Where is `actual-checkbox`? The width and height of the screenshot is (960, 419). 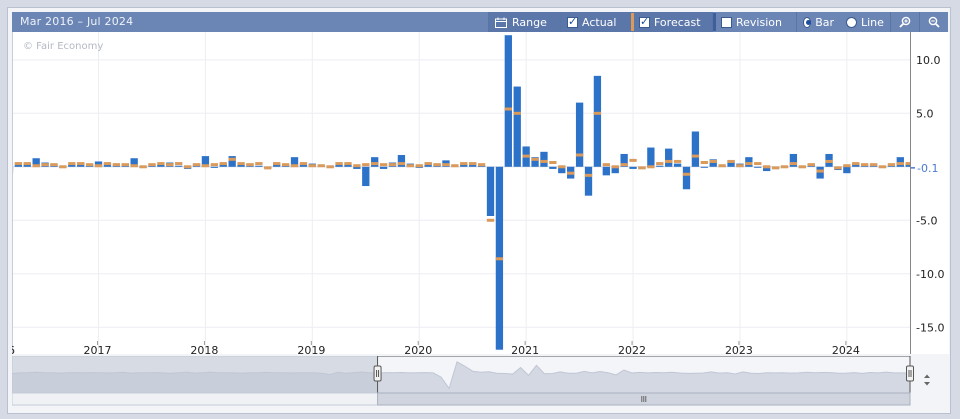
actual-checkbox is located at coordinates (572, 21).